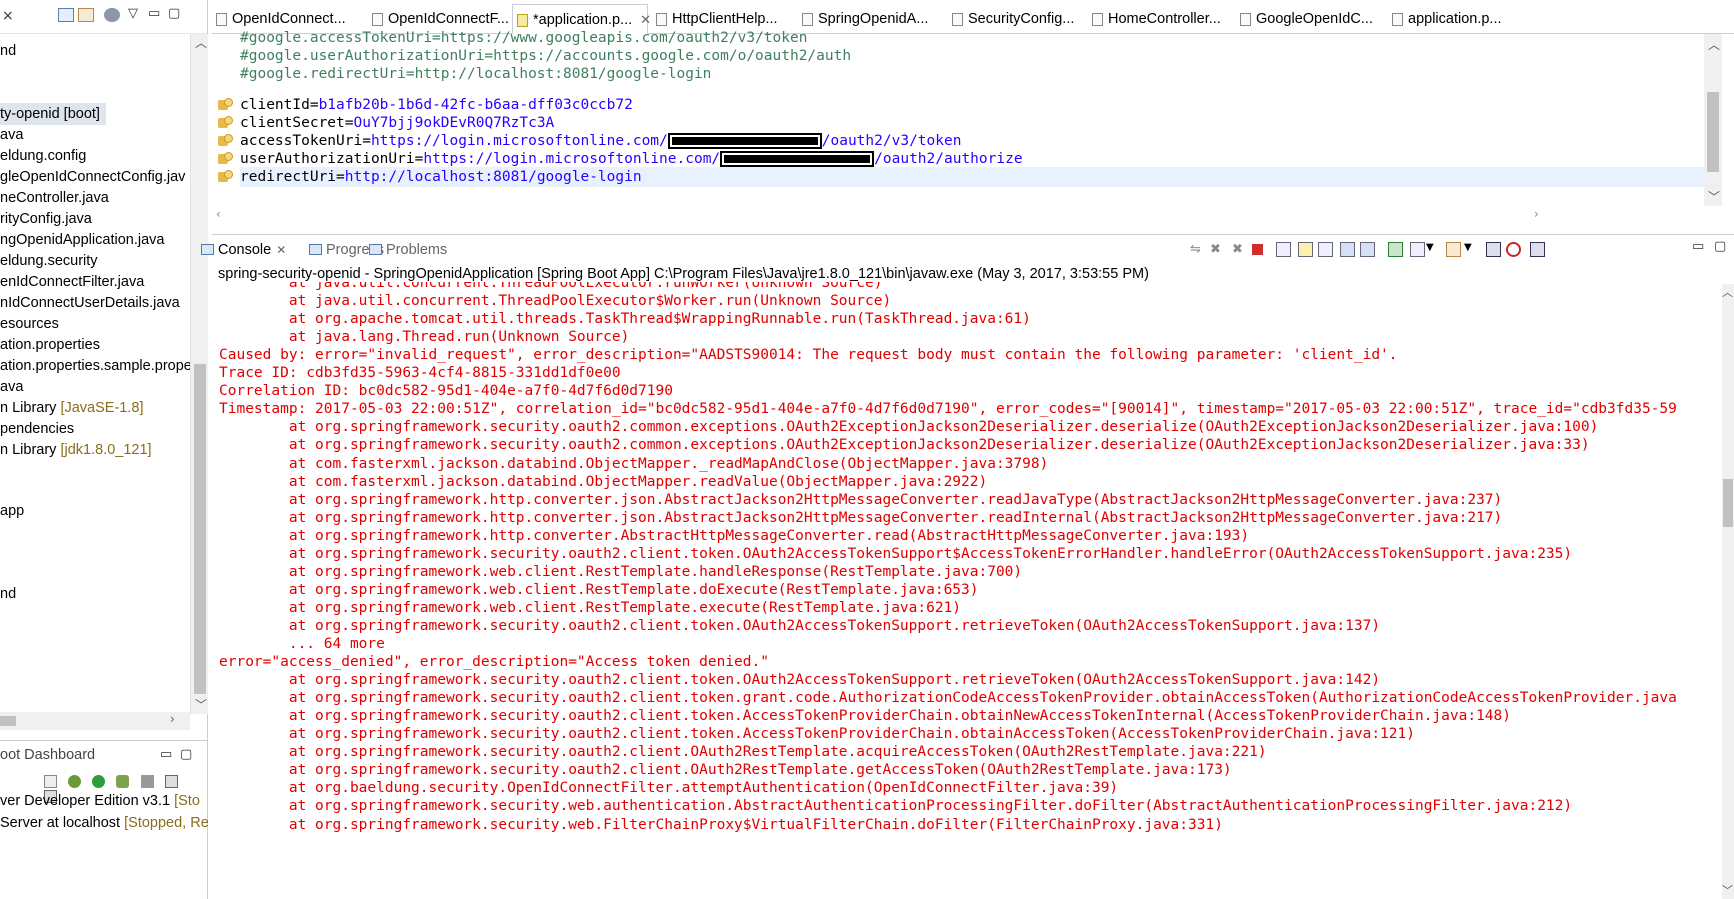 The width and height of the screenshot is (1734, 899). I want to click on editor-vertical-scrollbar: ︿ ﹀, so click(1713, 120).